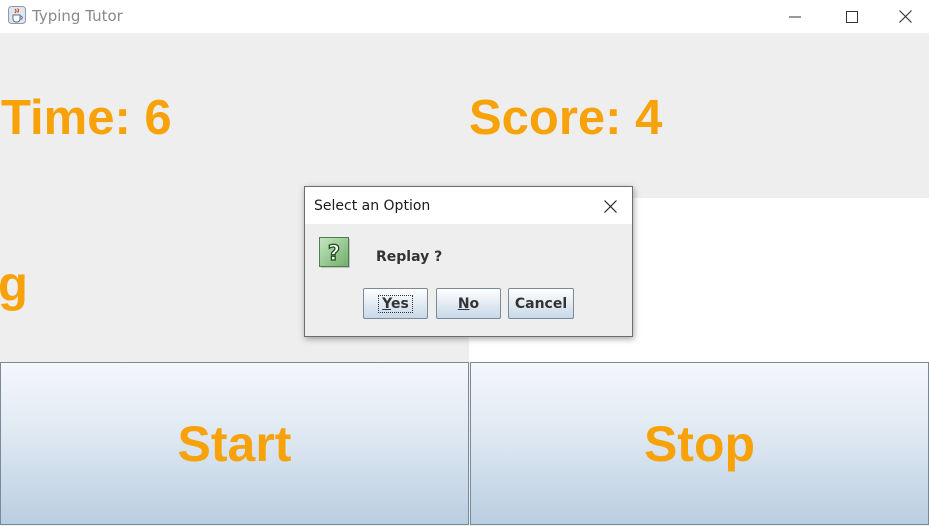  I want to click on dialog-title: Select an Option, so click(372, 206).